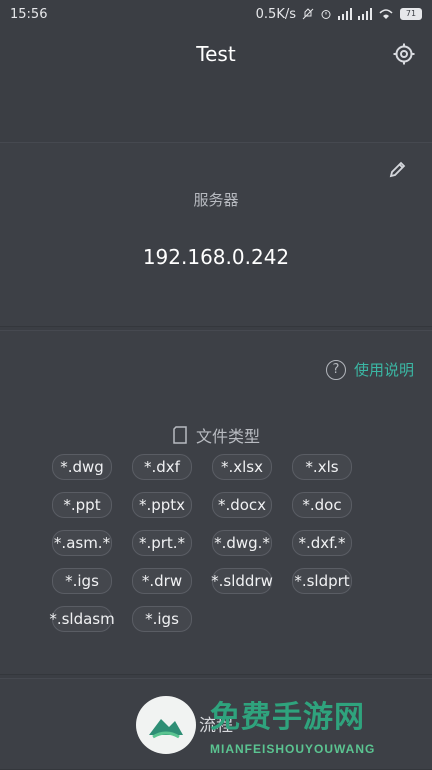 The height and width of the screenshot is (770, 432). What do you see at coordinates (411, 14) in the screenshot?
I see `battery-indicator: 71` at bounding box center [411, 14].